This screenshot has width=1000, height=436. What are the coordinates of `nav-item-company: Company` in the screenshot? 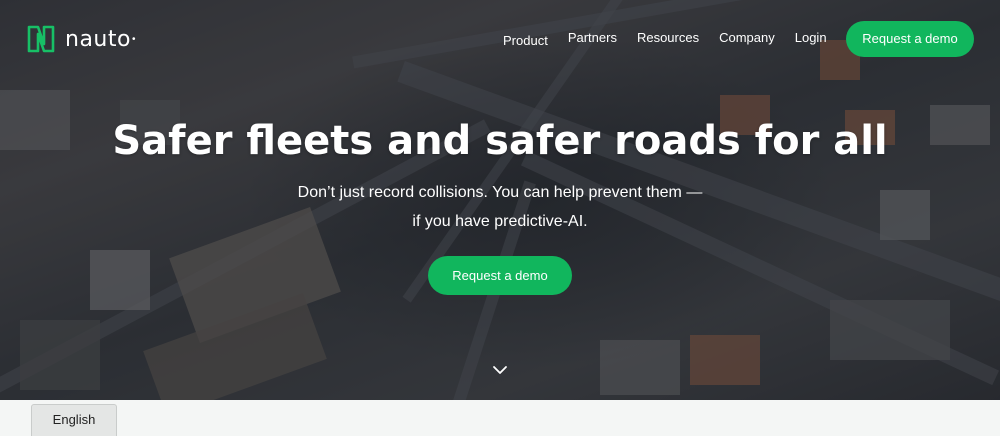 It's located at (747, 39).